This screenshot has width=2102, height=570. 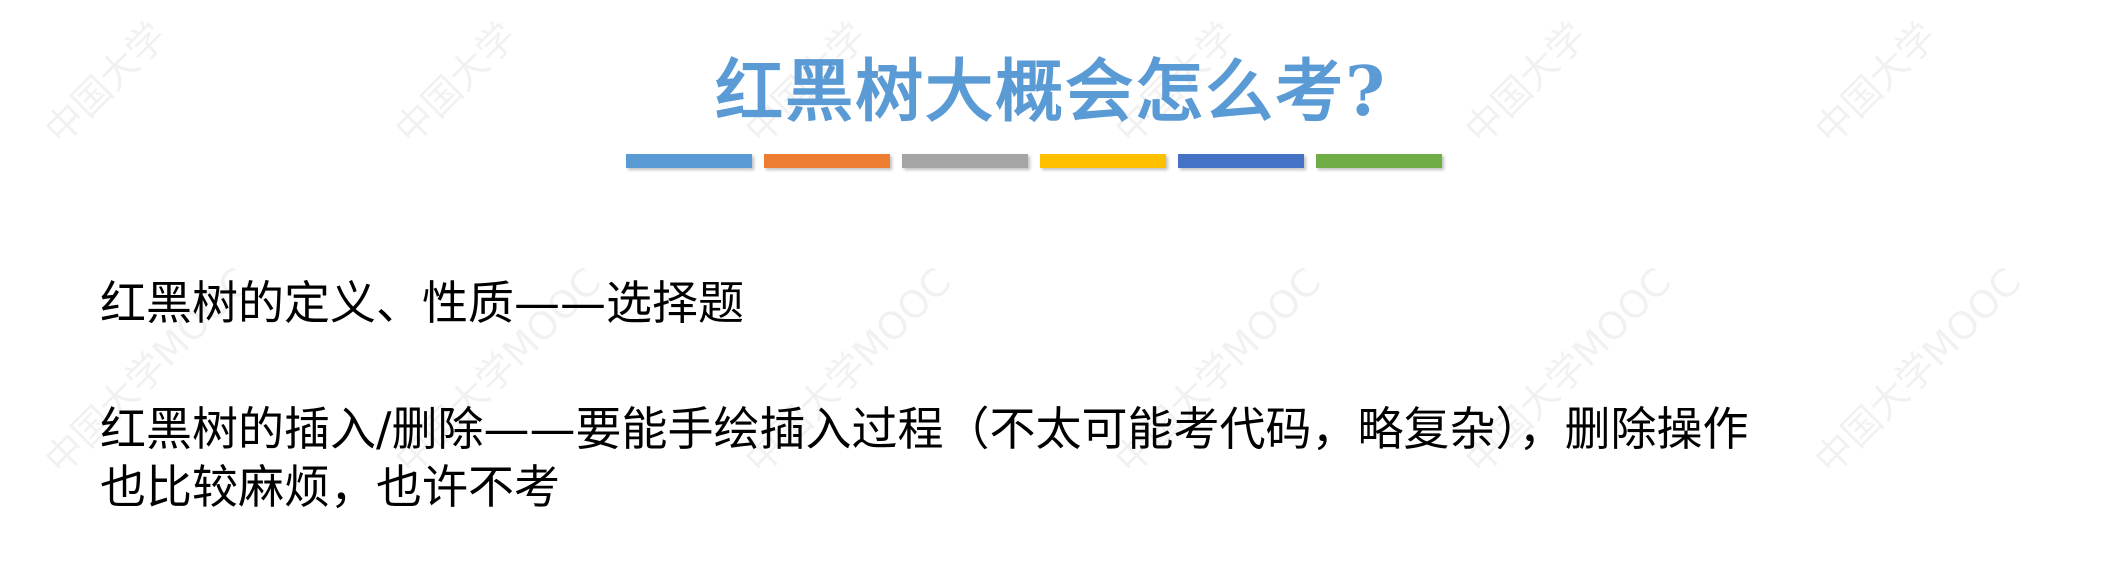 I want to click on body-line-insert-delete: 红黑树的插入/删除——要能手绘插入过程（不太可能考代码，略复杂），删除操作, so click(x=924, y=429).